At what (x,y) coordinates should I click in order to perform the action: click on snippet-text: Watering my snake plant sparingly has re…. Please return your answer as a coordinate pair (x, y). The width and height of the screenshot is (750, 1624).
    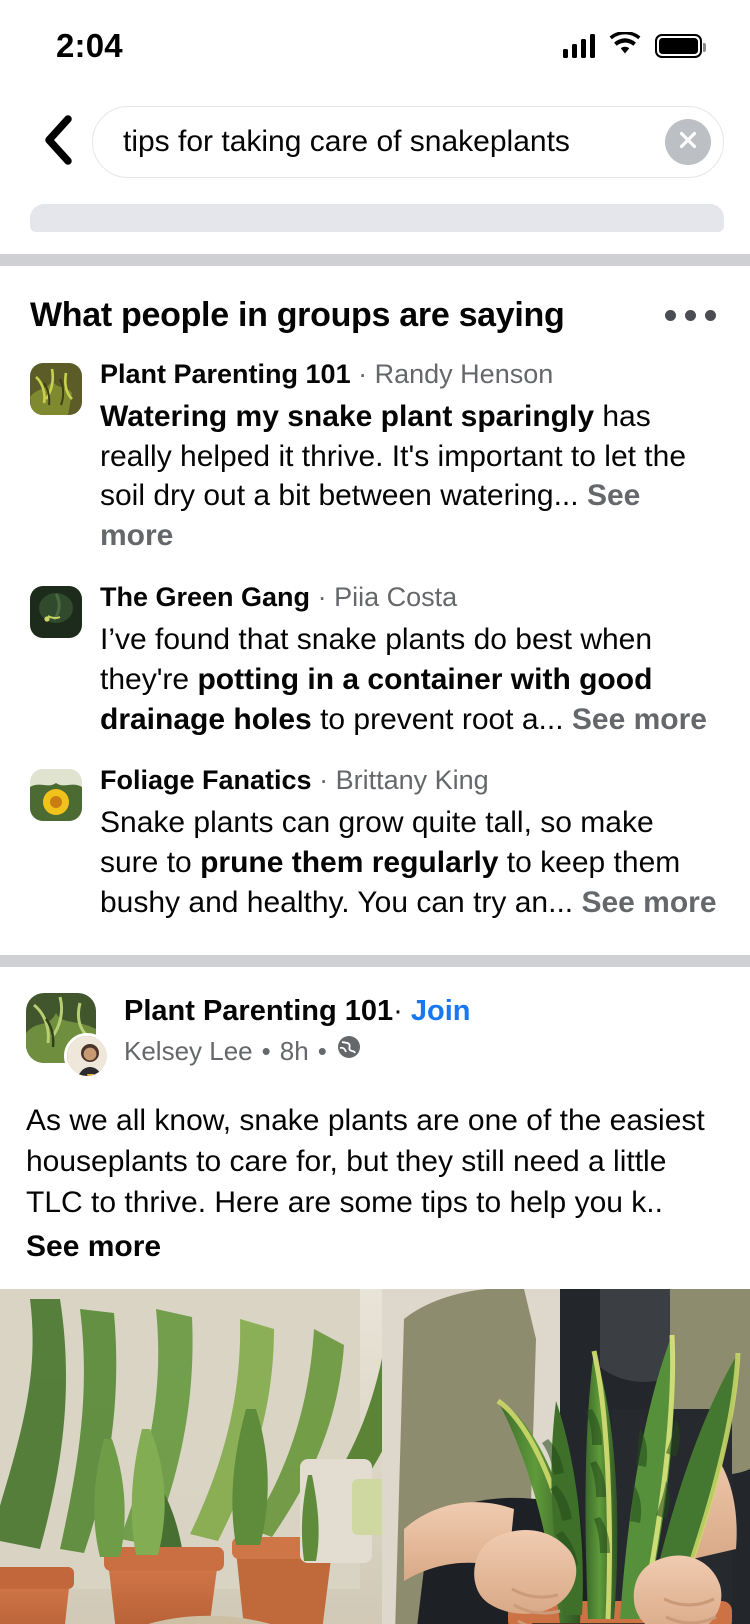
    Looking at the image, I should click on (410, 477).